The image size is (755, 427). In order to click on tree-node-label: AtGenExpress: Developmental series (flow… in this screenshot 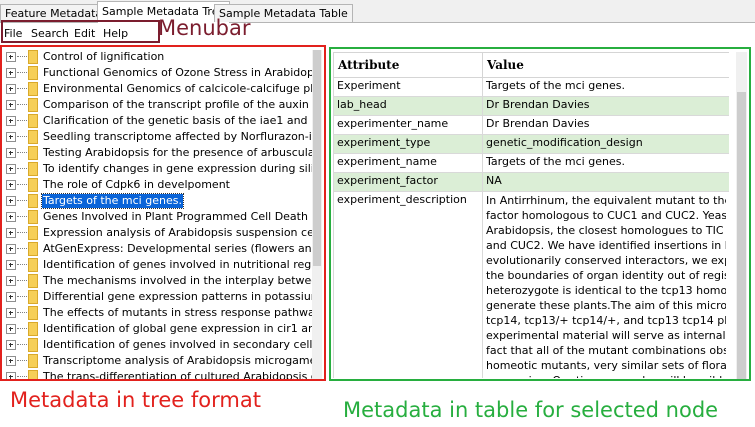, I will do `click(179, 249)`.